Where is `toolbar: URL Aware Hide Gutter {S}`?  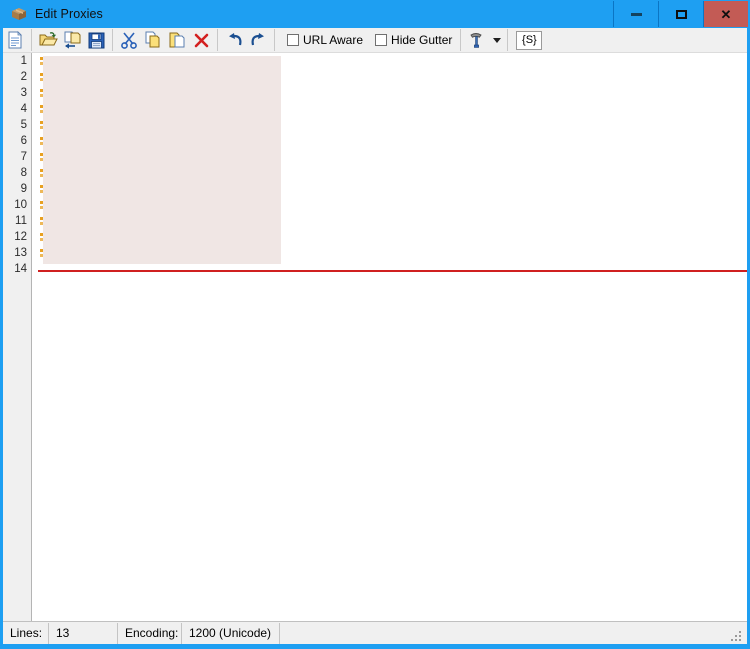 toolbar: URL Aware Hide Gutter {S} is located at coordinates (375, 40).